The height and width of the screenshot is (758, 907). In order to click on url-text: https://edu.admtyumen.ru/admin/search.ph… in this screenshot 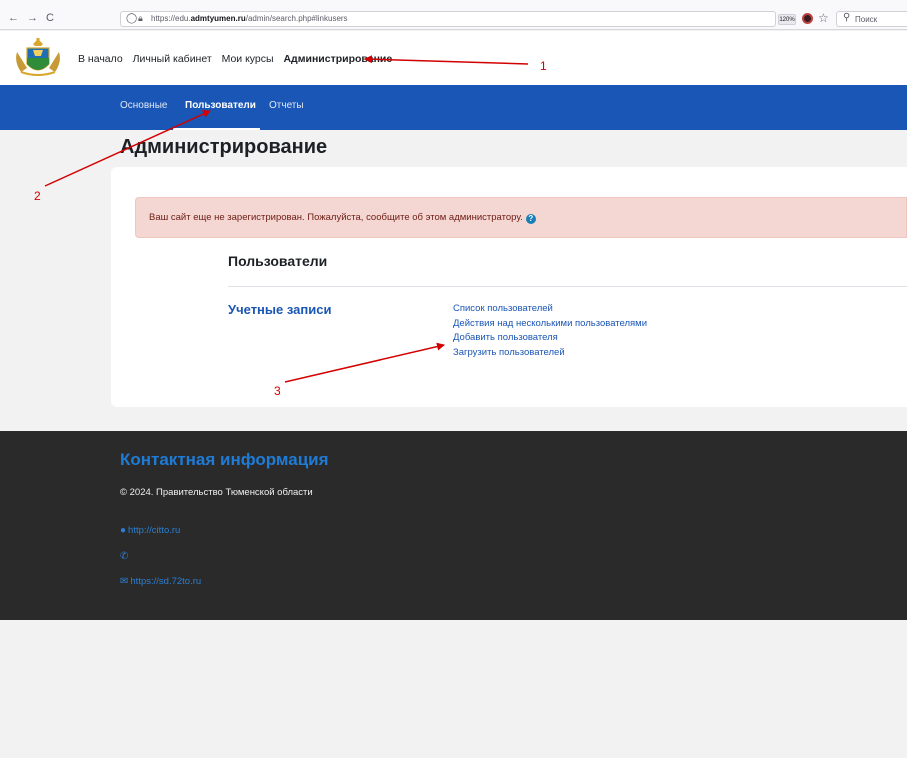, I will do `click(249, 18)`.